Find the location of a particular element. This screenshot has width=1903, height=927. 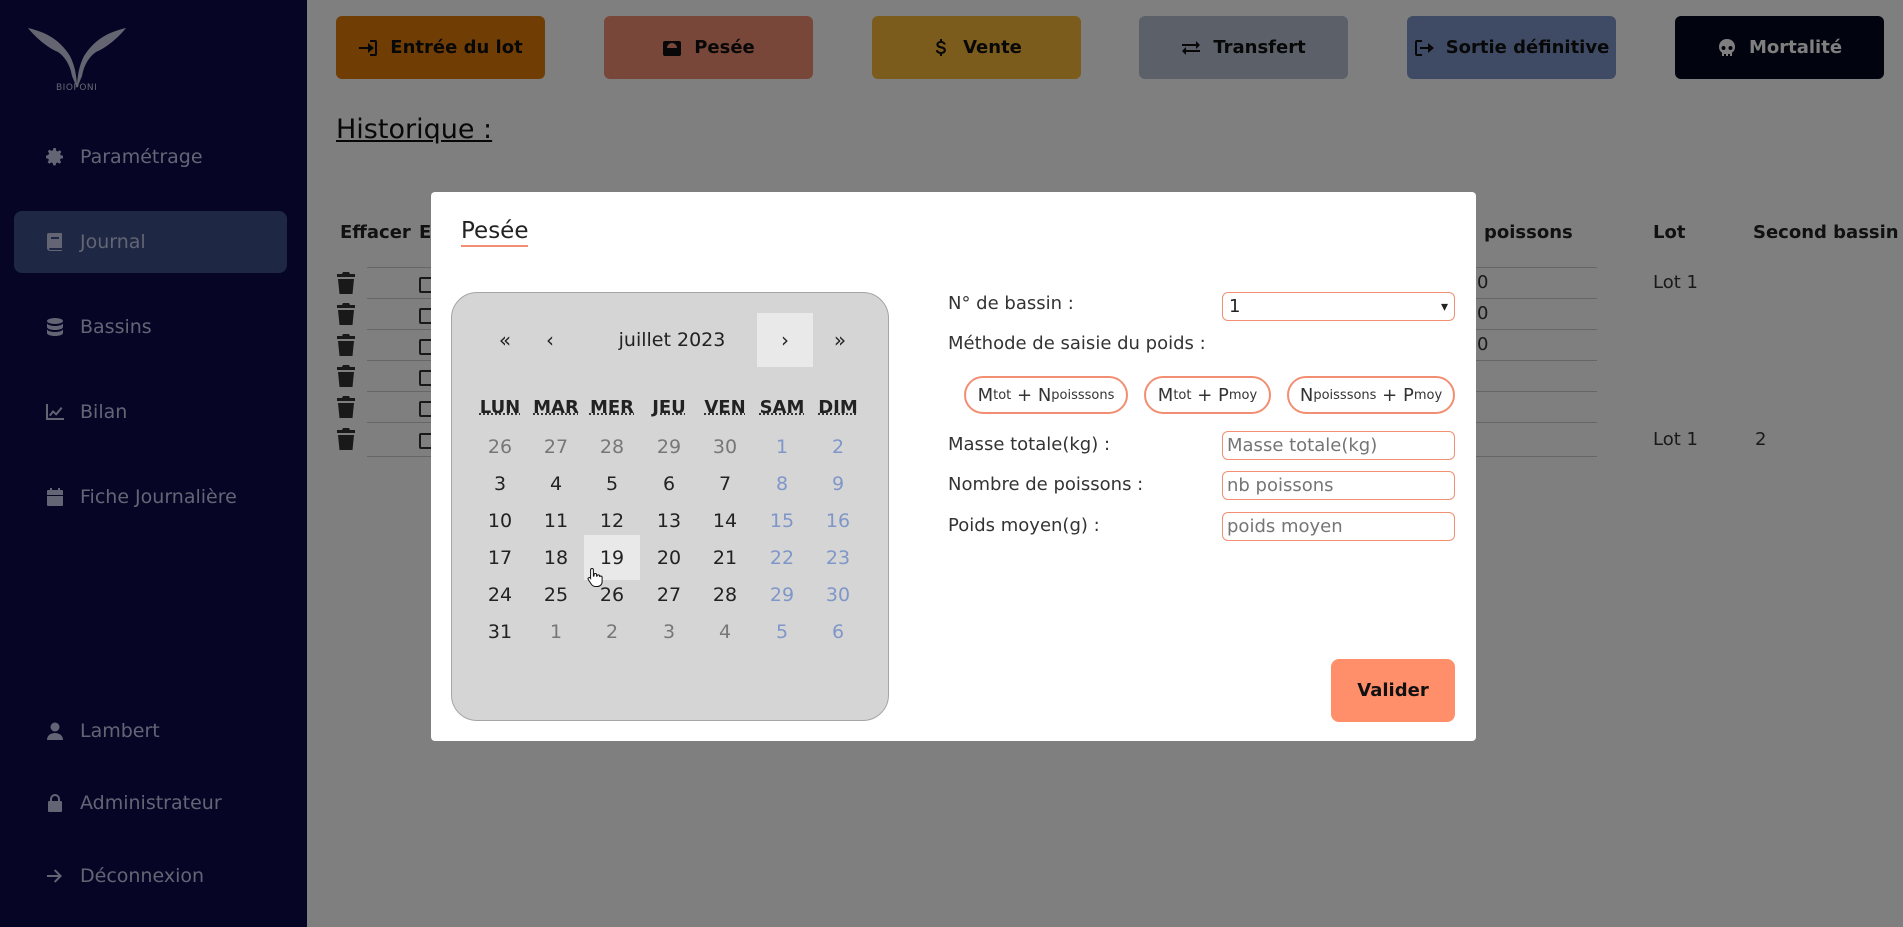

calendar-day: 6 is located at coordinates (838, 631).